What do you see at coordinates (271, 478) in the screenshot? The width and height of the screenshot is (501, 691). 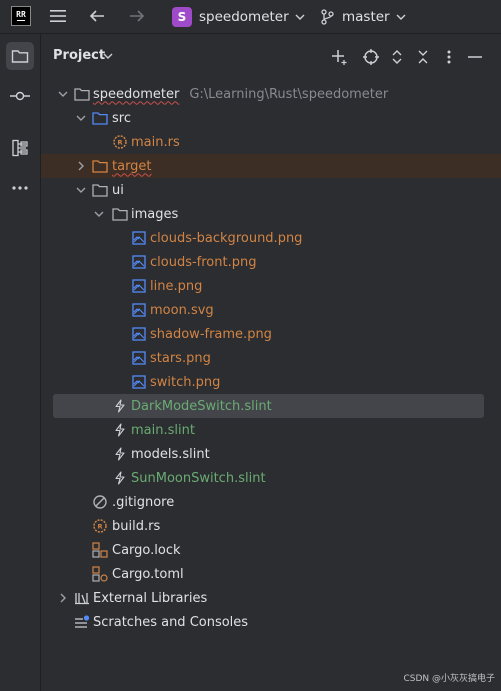 I see `tree-row-slint-file: SunMoonSwitch.slint` at bounding box center [271, 478].